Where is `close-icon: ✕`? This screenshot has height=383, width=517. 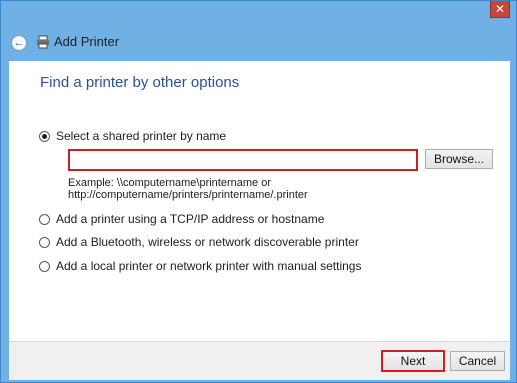
close-icon: ✕ is located at coordinates (500, 9).